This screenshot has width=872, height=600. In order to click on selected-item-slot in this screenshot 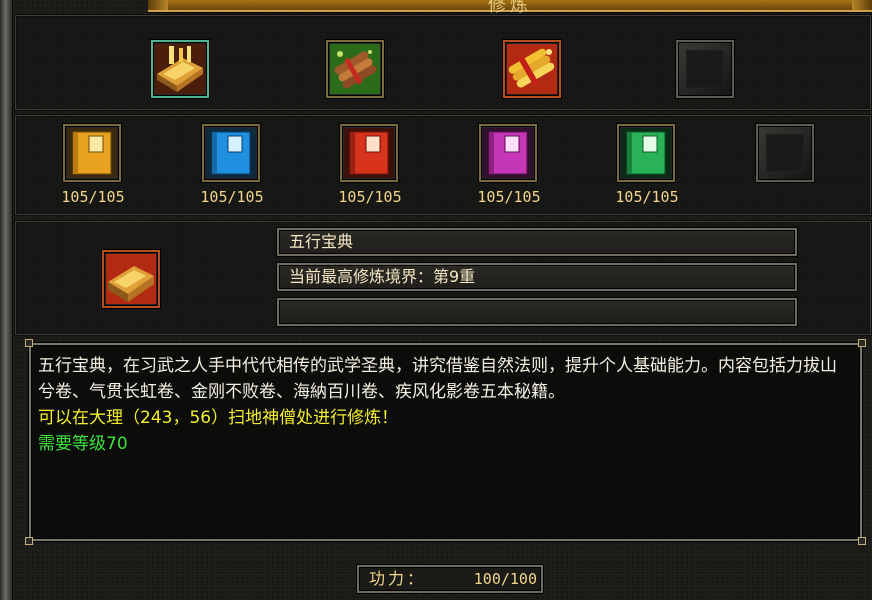, I will do `click(131, 279)`.